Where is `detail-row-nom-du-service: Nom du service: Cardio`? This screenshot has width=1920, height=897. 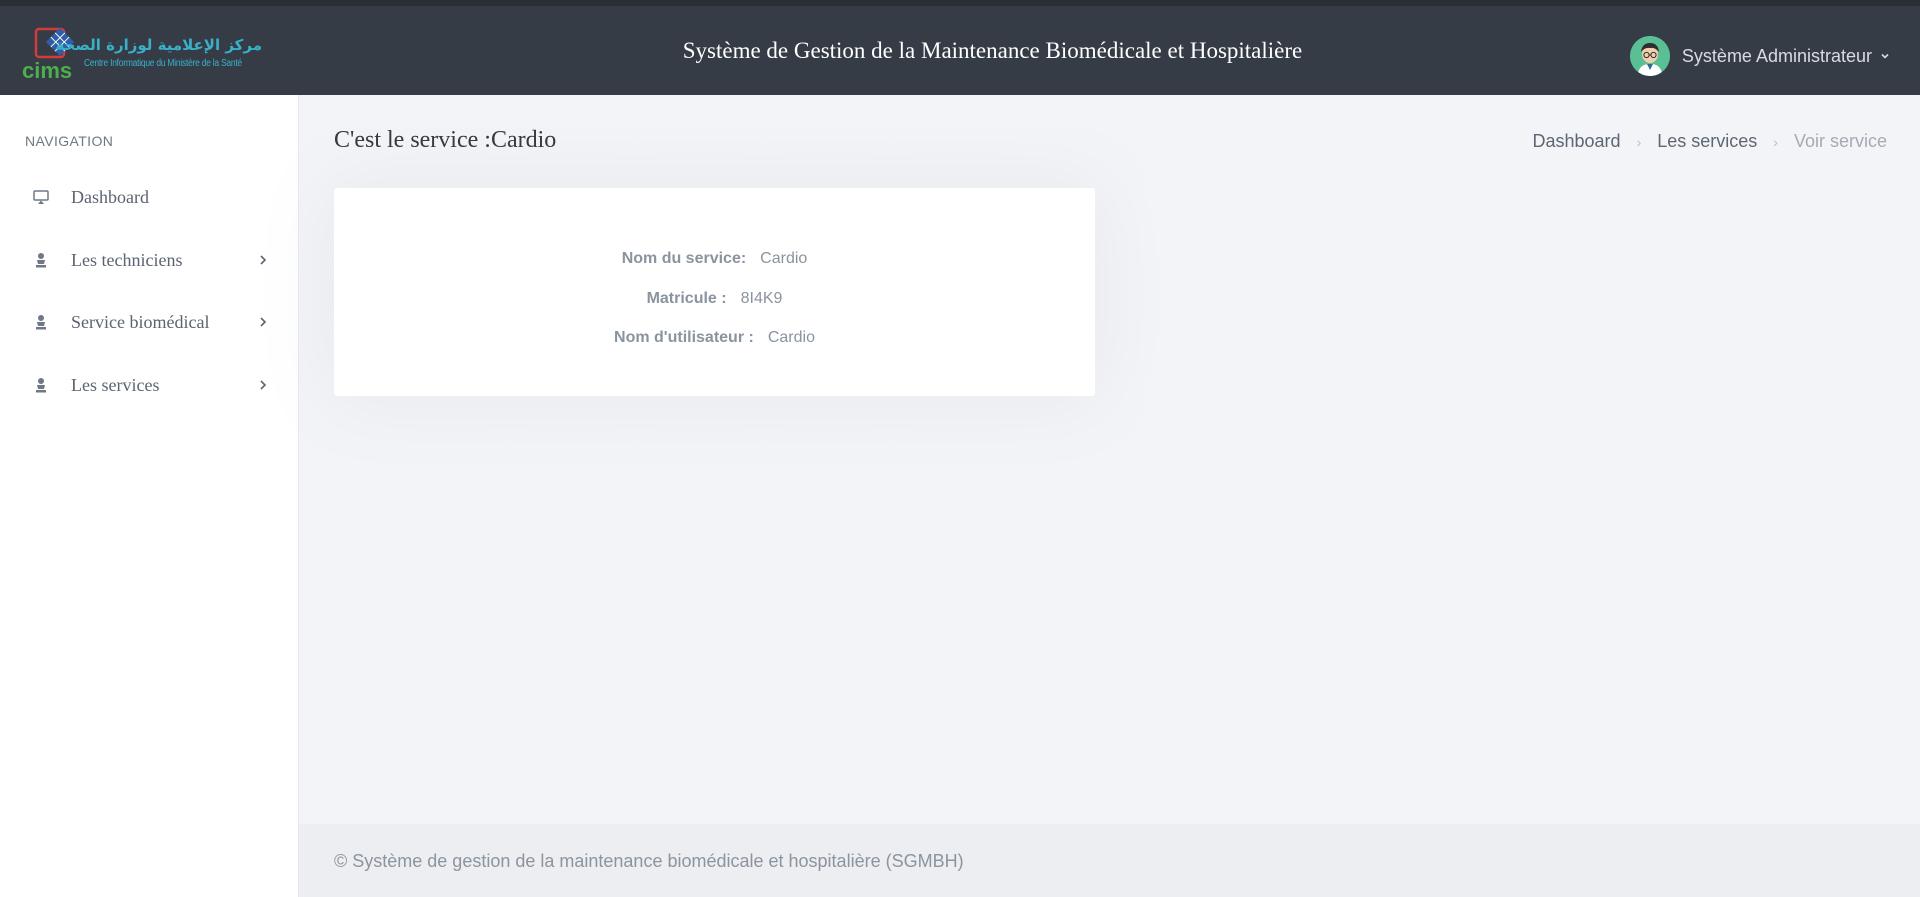 detail-row-nom-du-service: Nom du service: Cardio is located at coordinates (714, 259).